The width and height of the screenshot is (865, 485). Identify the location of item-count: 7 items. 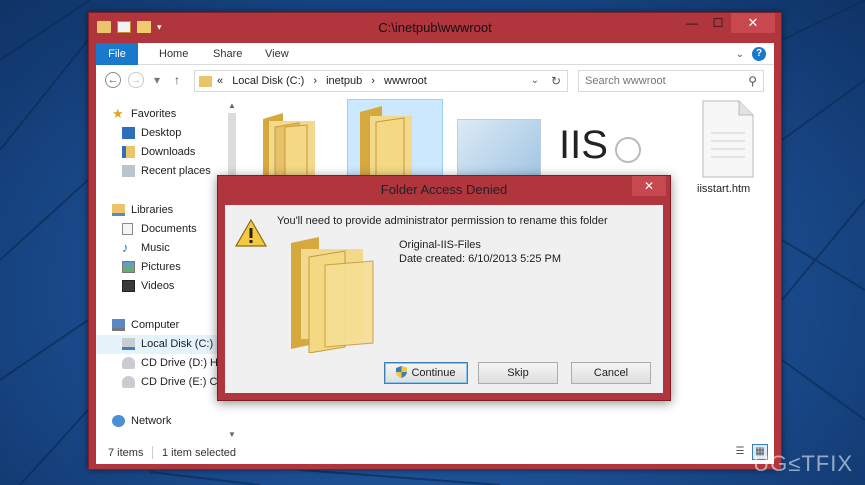
(126, 453).